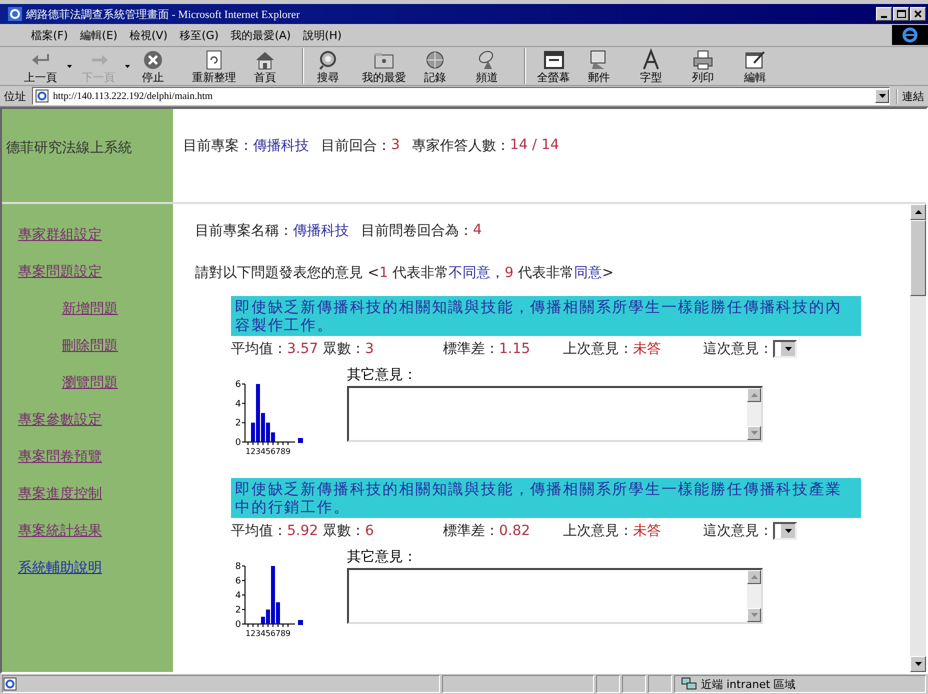  I want to click on stat-value: 3, so click(369, 349).